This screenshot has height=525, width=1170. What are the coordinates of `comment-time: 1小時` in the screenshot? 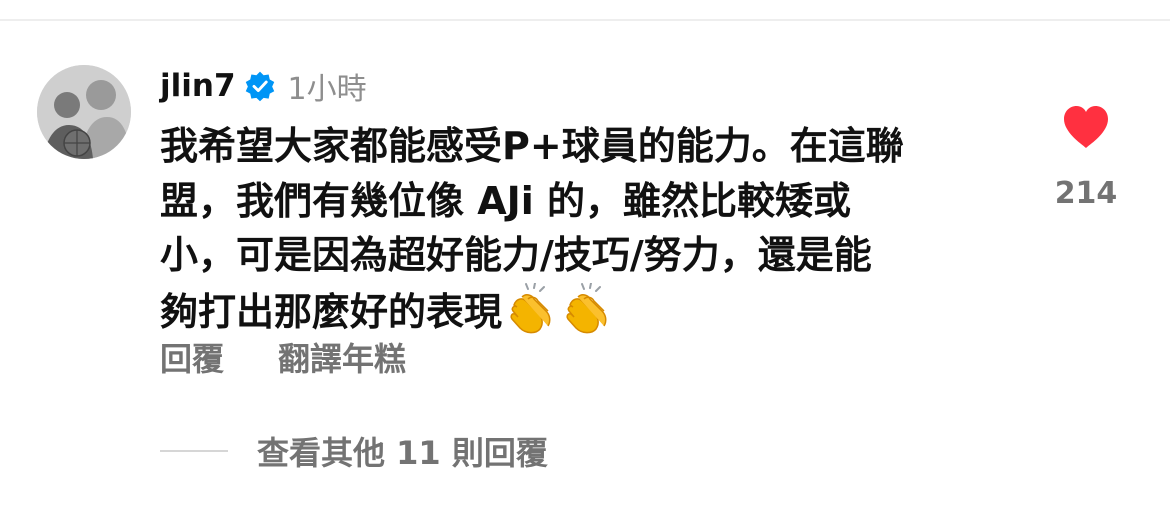 It's located at (327, 89).